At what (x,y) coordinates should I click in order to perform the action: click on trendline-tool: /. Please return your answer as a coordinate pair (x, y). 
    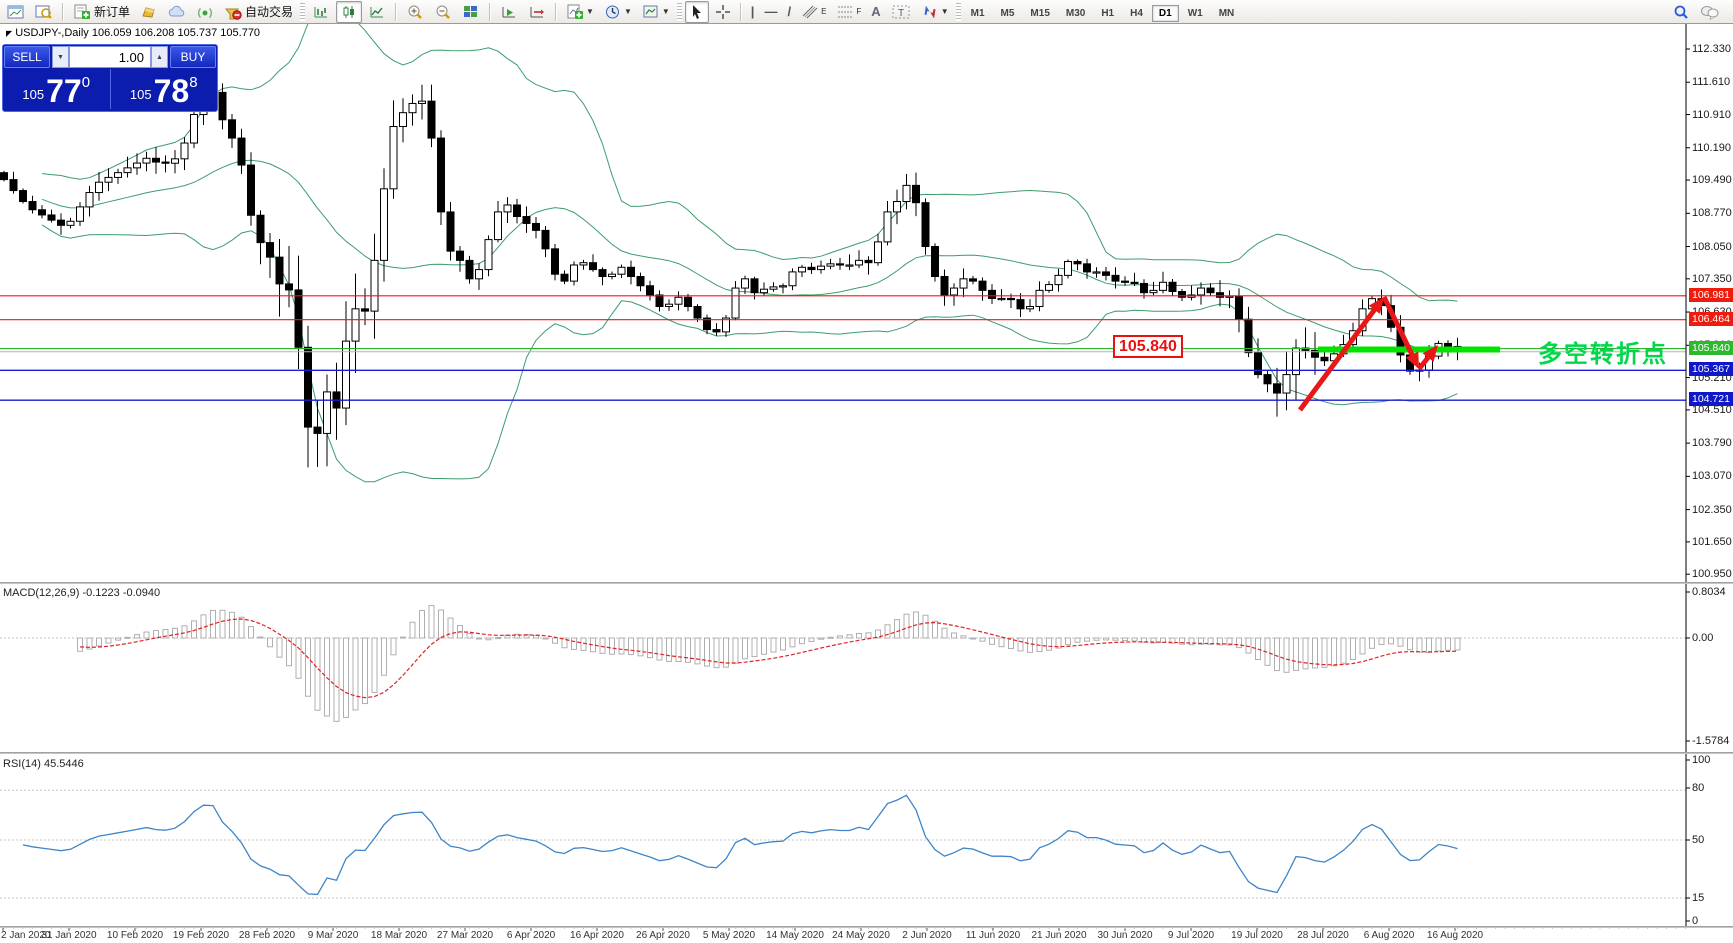
    Looking at the image, I should click on (789, 12).